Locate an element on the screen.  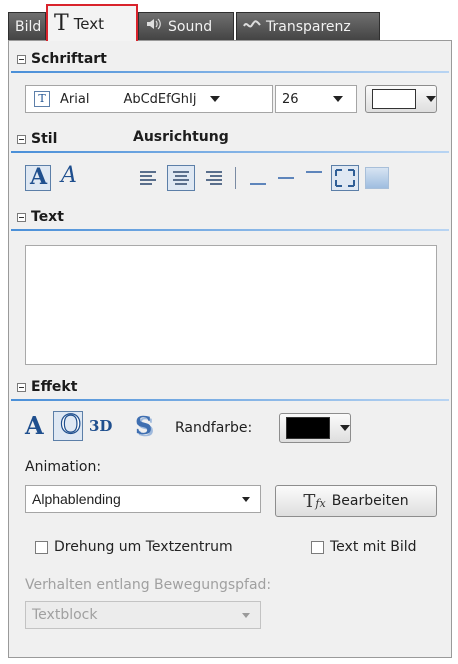
align-middle-icon is located at coordinates (286, 178).